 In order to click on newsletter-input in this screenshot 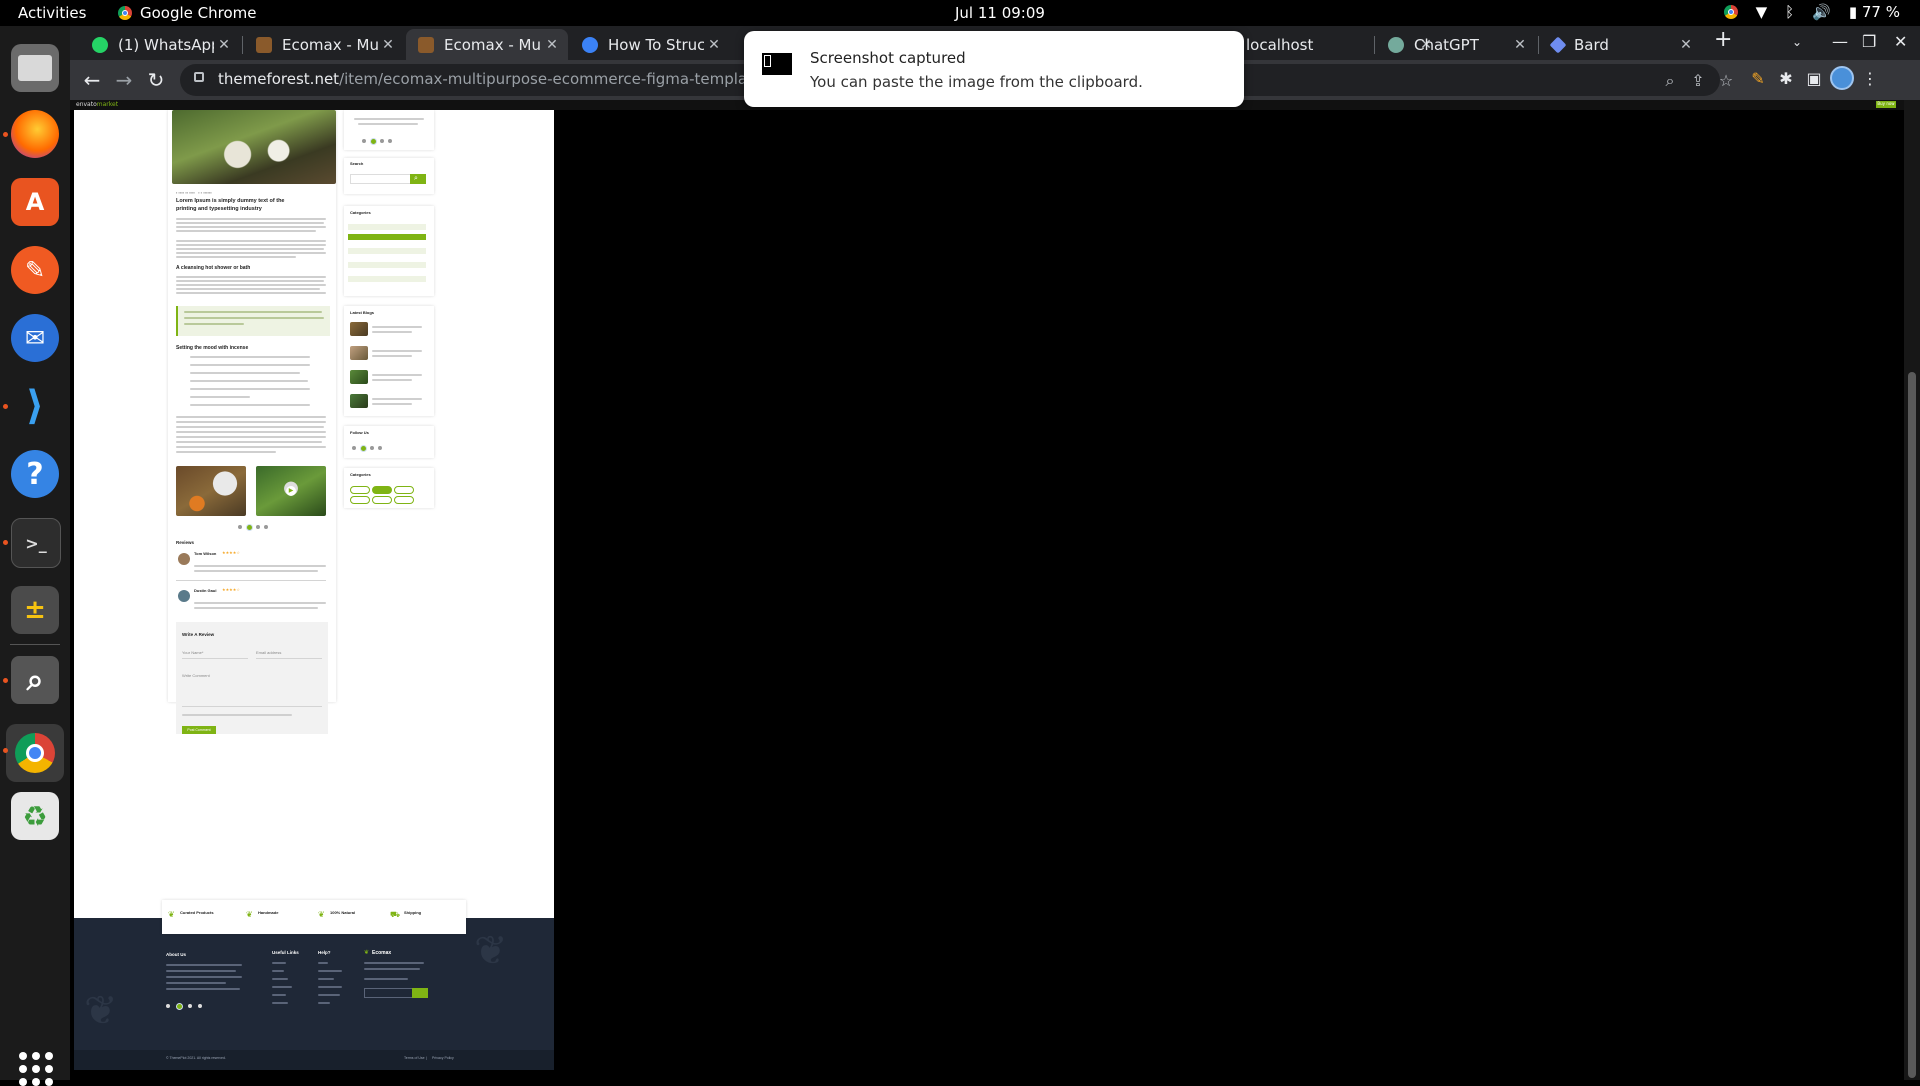, I will do `click(389, 993)`.